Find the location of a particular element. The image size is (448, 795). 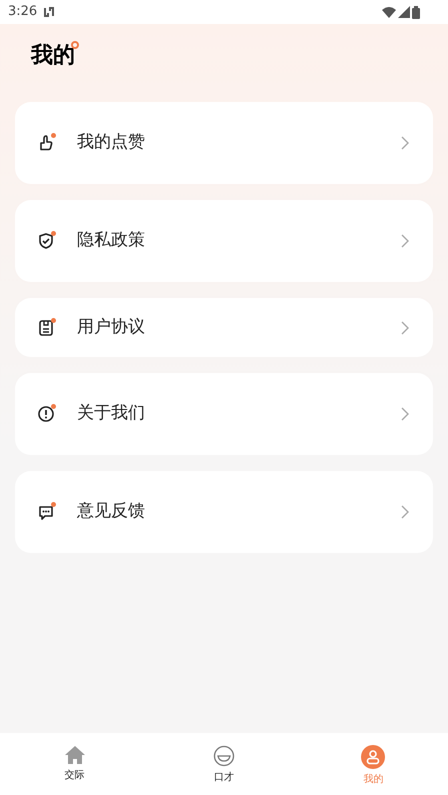

menu-label: 我的点赞 is located at coordinates (111, 142).